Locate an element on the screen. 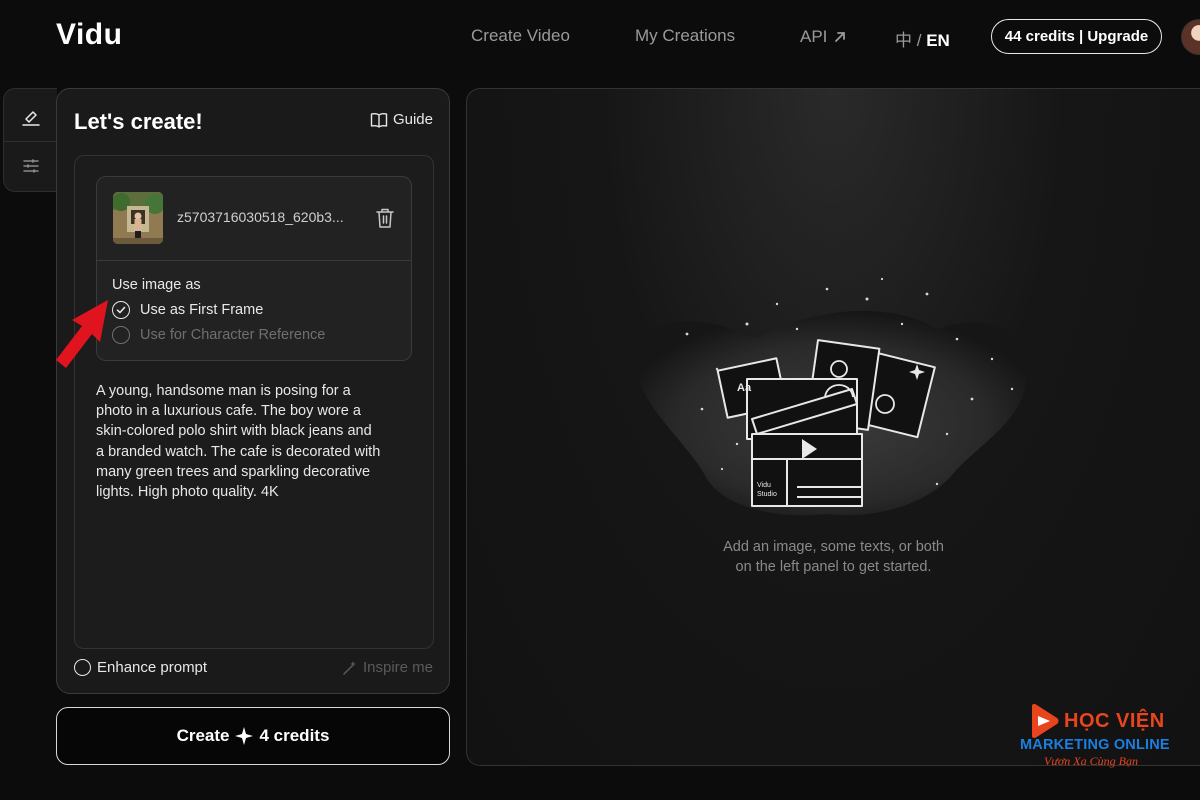 The image size is (1200, 800). language-switcher: 中 / EN is located at coordinates (922, 38).